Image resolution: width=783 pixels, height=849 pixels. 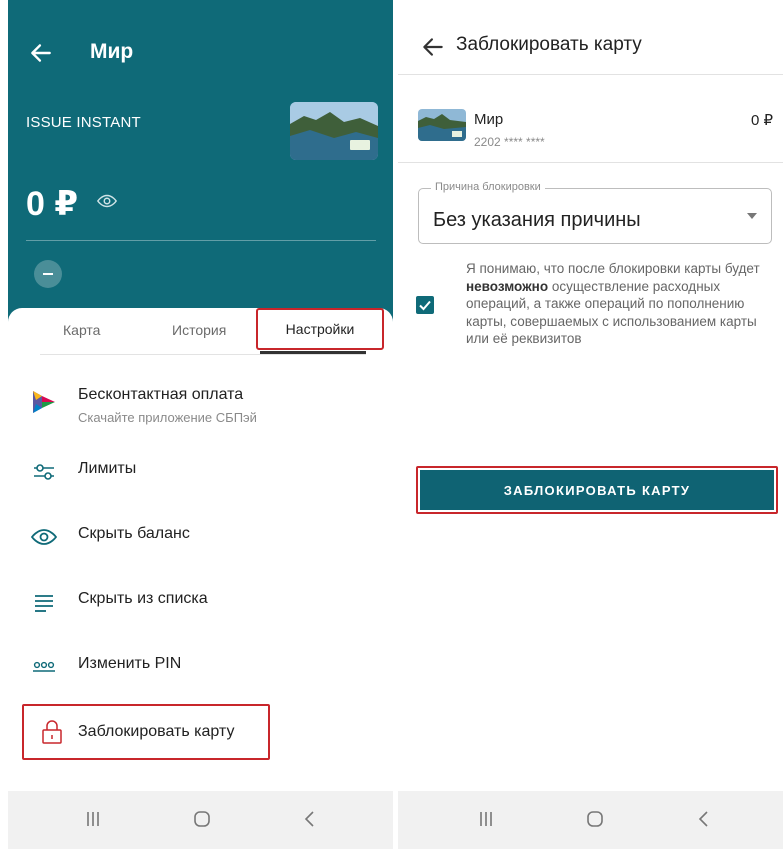 I want to click on sbp-pay-icon, so click(x=44, y=402).